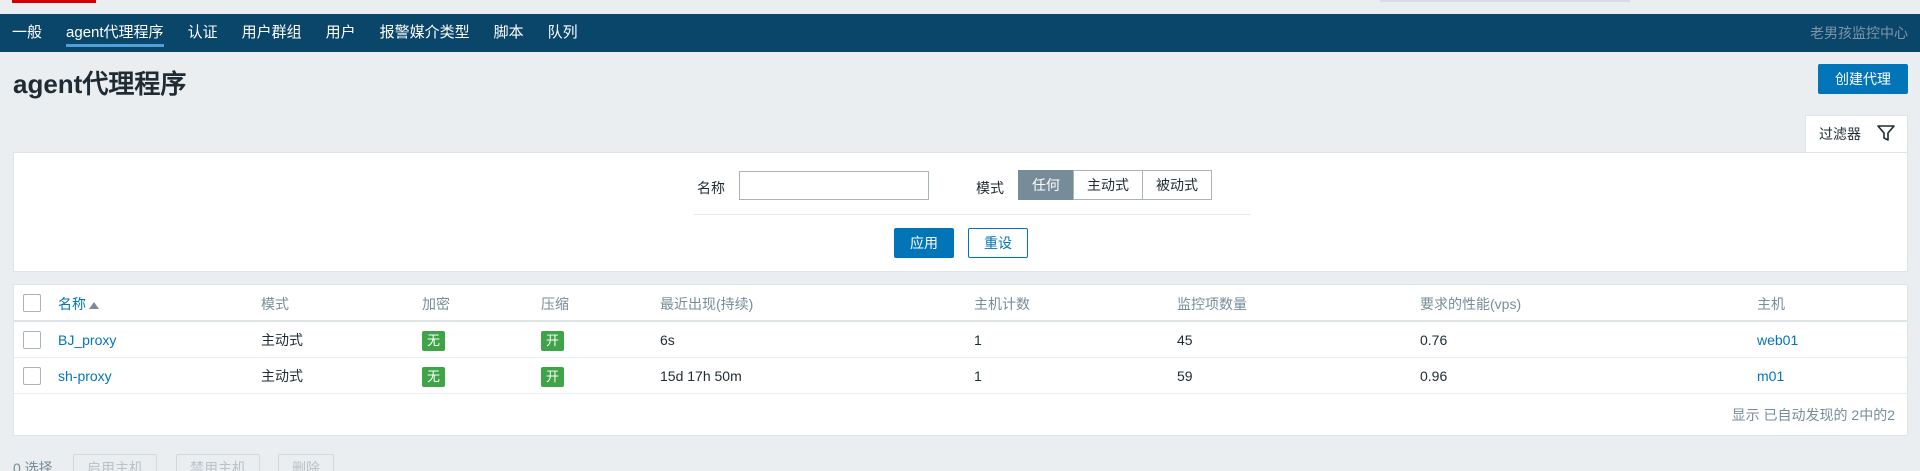 Image resolution: width=1920 pixels, height=471 pixels. Describe the element at coordinates (54, 1) in the screenshot. I see `logo` at that location.